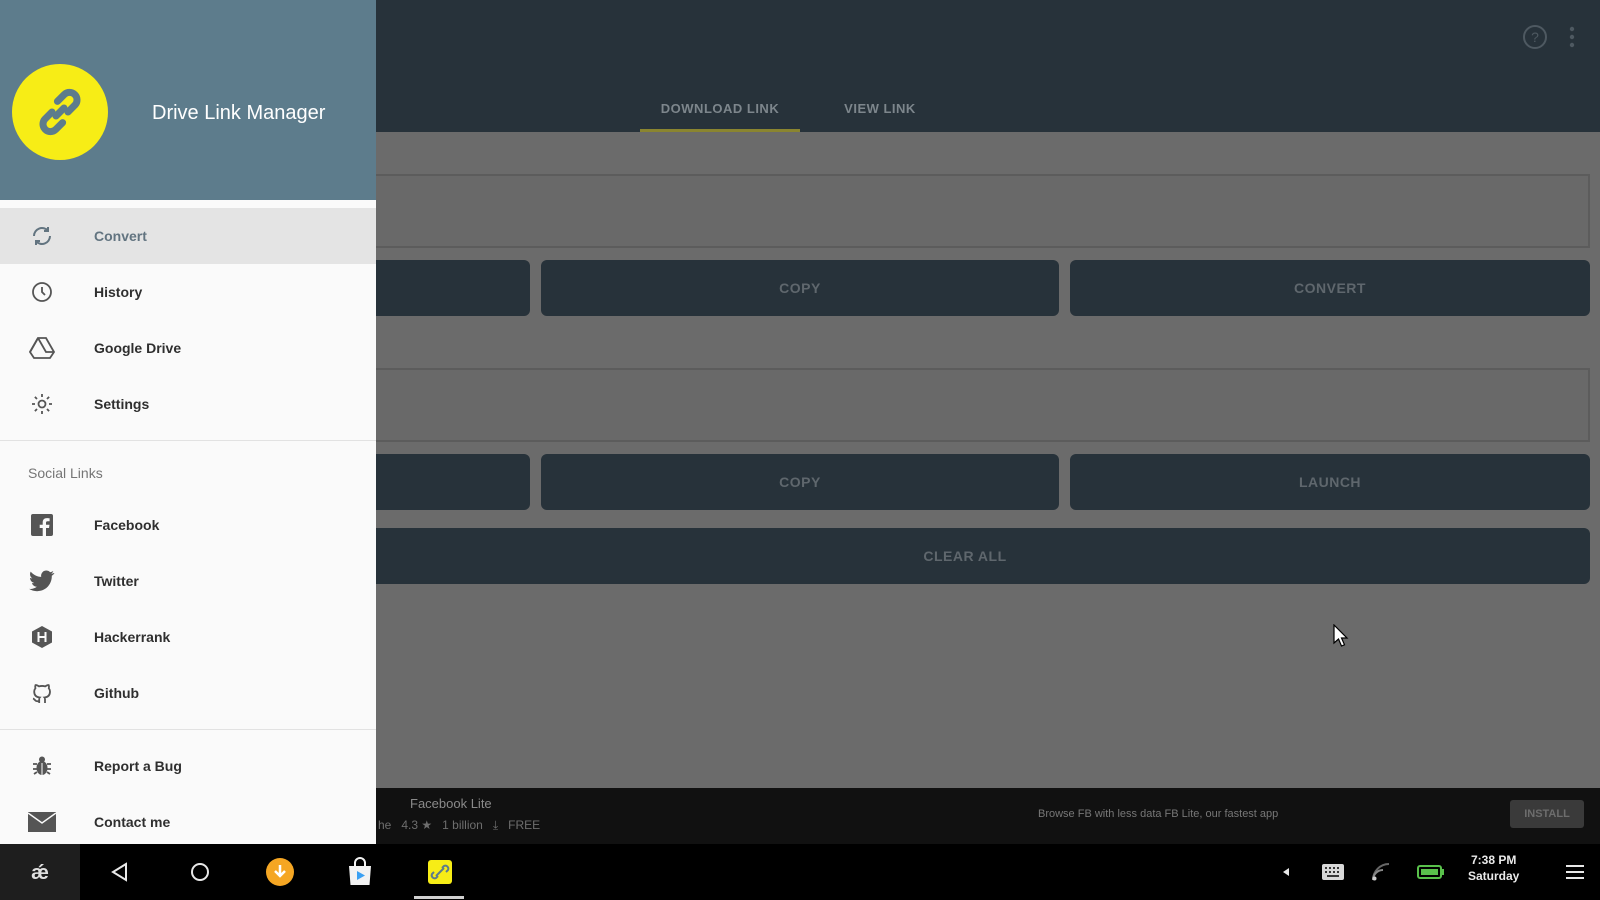 The width and height of the screenshot is (1600, 900). Describe the element at coordinates (1575, 872) in the screenshot. I see `notifications-menu-icon` at that location.